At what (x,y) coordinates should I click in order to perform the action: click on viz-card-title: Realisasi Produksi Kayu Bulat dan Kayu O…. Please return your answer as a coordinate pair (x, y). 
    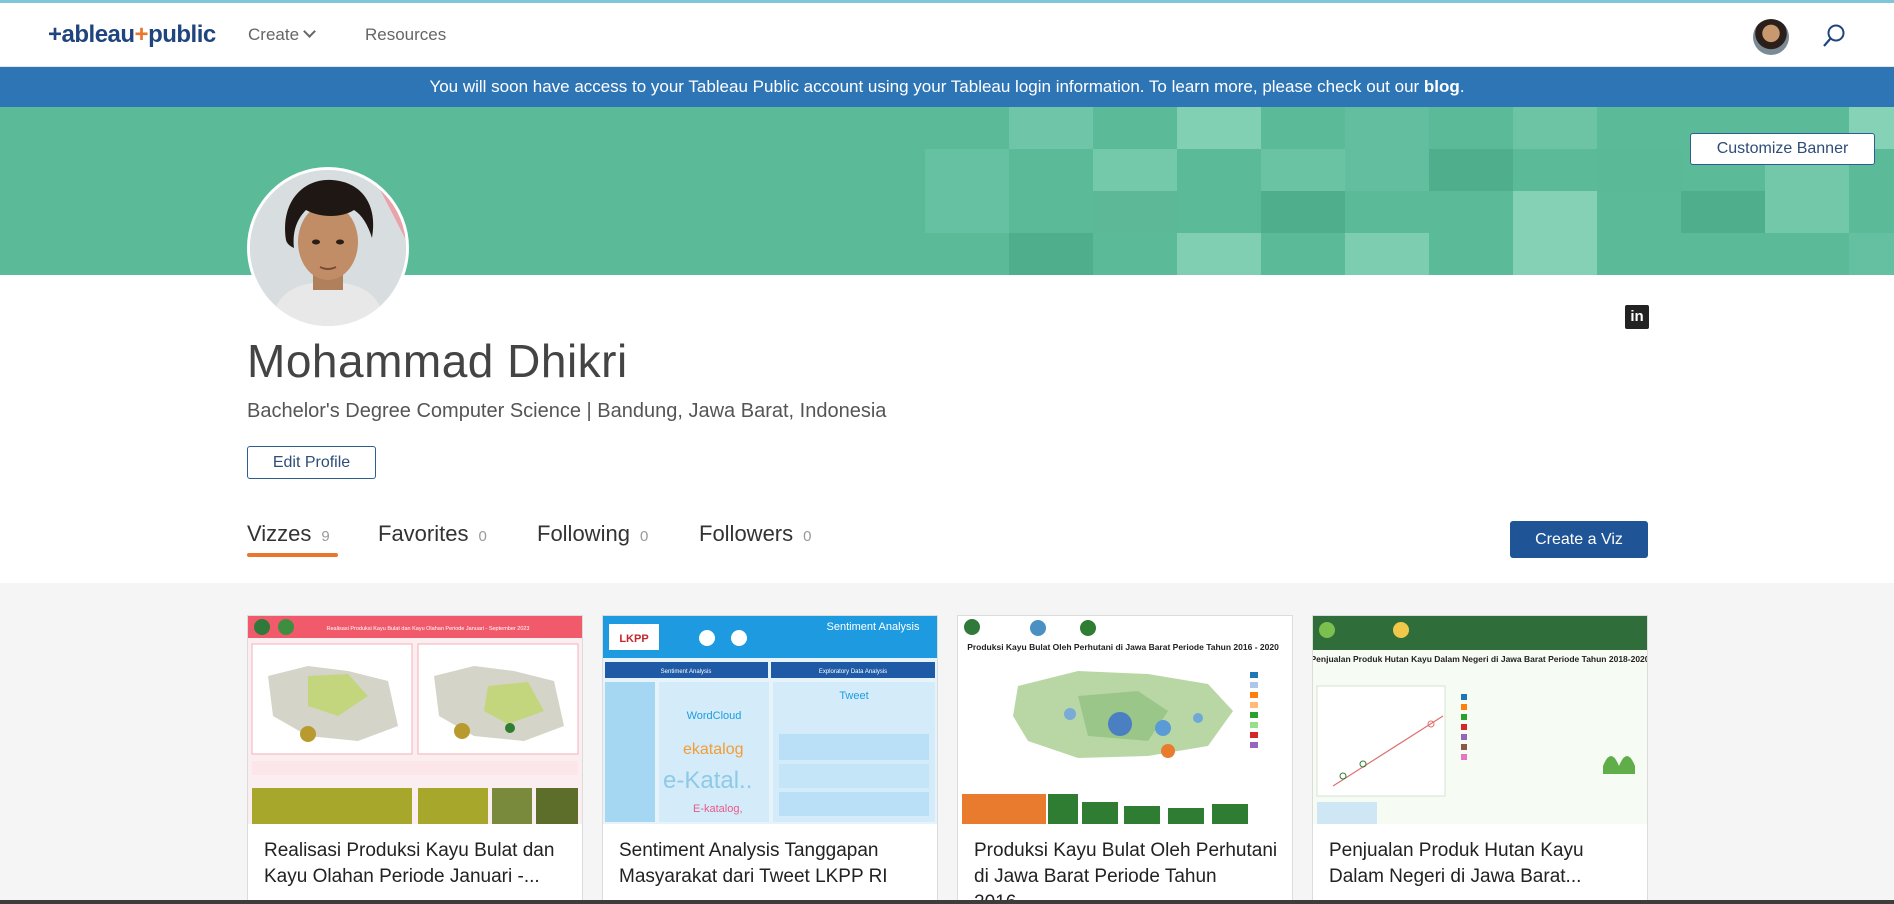
    Looking at the image, I should click on (416, 864).